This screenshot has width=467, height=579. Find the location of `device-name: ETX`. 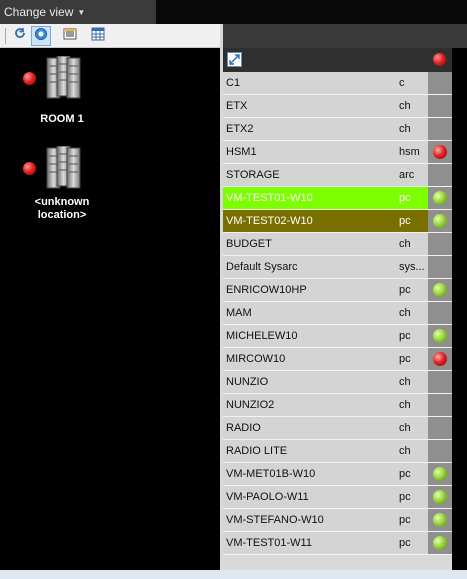

device-name: ETX is located at coordinates (237, 106).